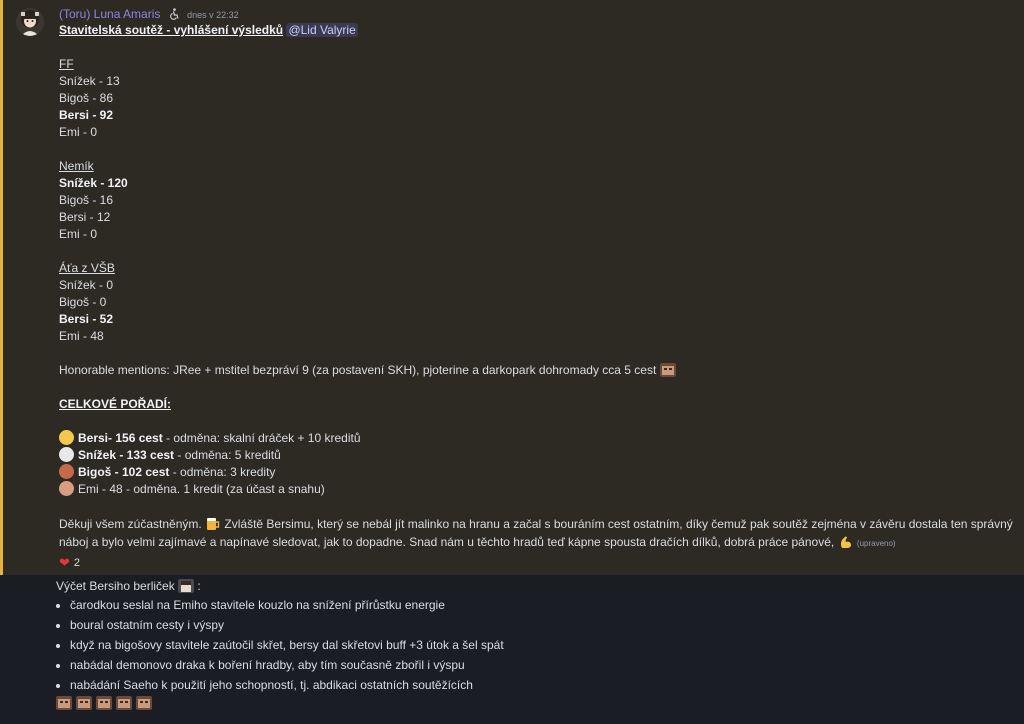 Image resolution: width=1024 pixels, height=724 pixels. Describe the element at coordinates (76, 166) in the screenshot. I see `section-heading: Nemík` at that location.